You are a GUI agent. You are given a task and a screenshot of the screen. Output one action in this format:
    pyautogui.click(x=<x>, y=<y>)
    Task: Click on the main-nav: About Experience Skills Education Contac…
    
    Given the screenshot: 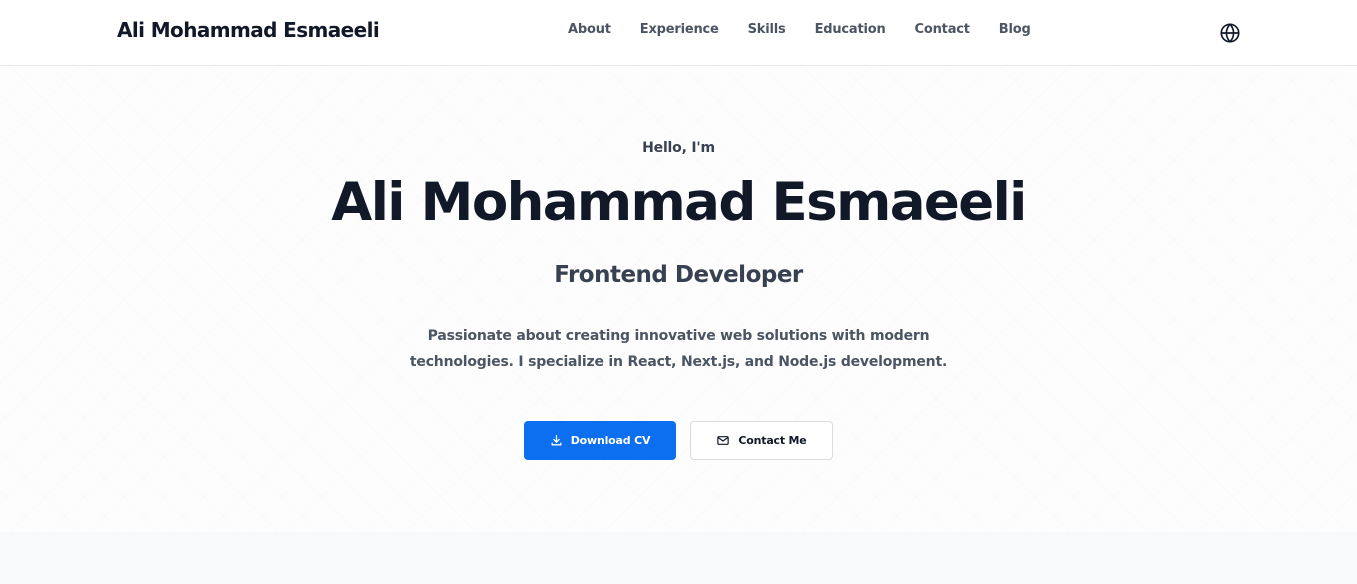 What is the action you would take?
    pyautogui.click(x=799, y=29)
    